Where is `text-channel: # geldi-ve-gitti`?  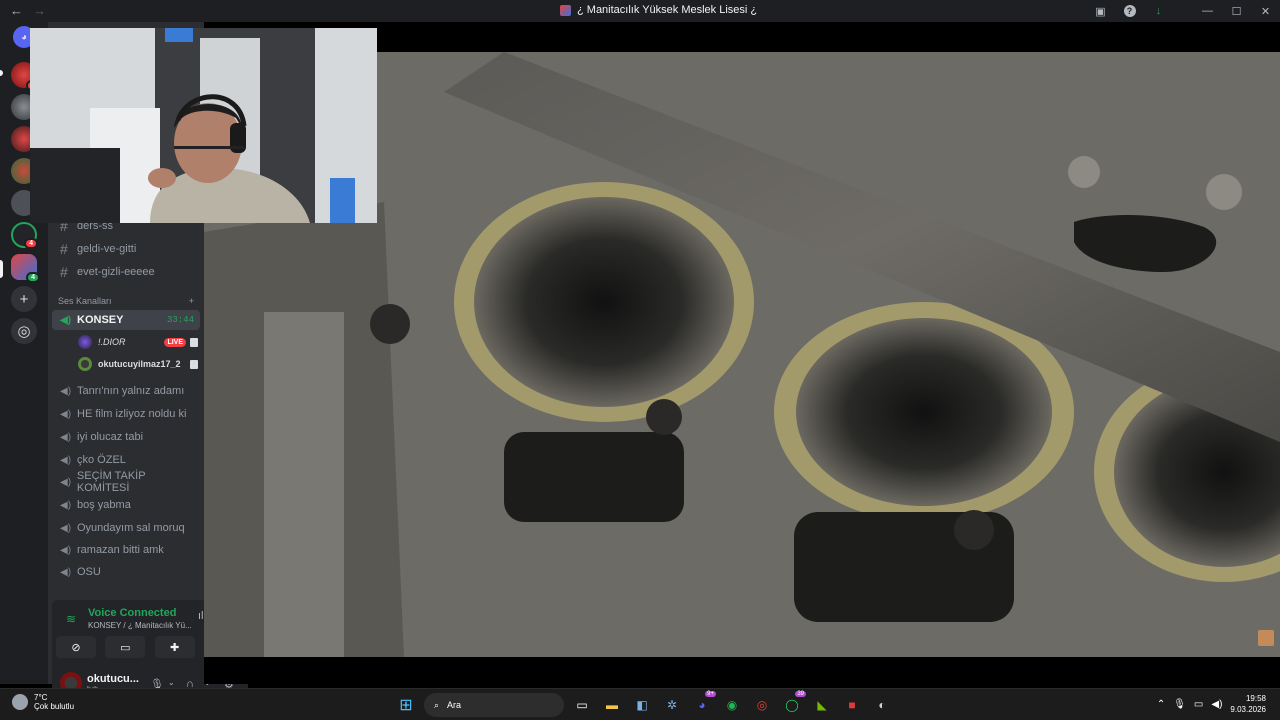 text-channel: # geldi-ve-gitti is located at coordinates (126, 249).